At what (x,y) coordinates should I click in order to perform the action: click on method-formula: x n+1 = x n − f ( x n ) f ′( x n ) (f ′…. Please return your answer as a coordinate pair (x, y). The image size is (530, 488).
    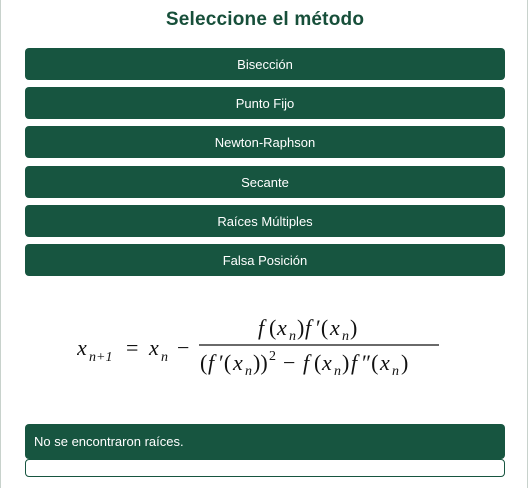
    Looking at the image, I should click on (262, 345).